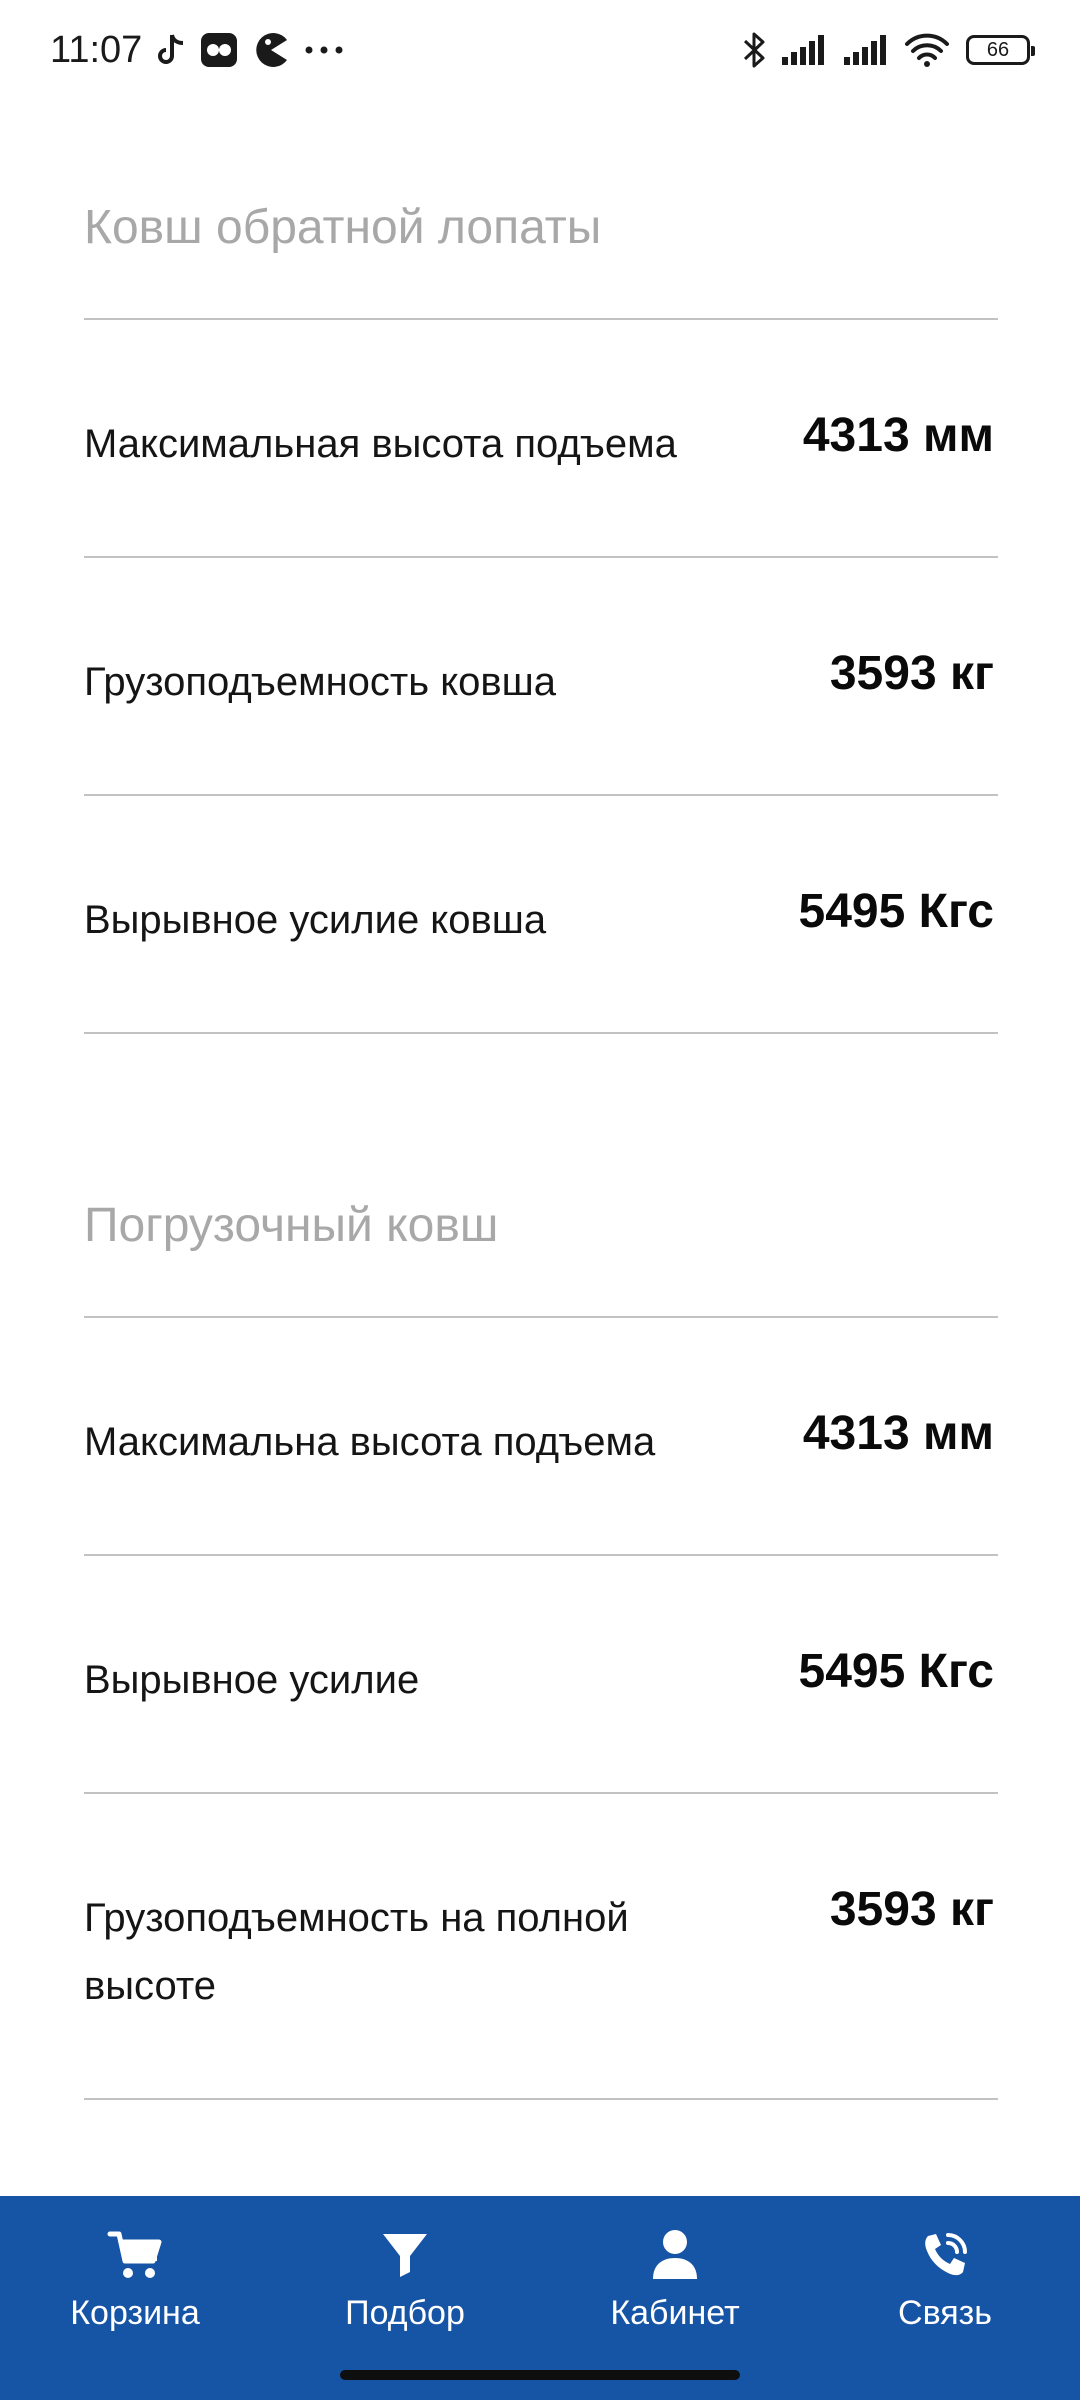  I want to click on user-icon, so click(675, 2255).